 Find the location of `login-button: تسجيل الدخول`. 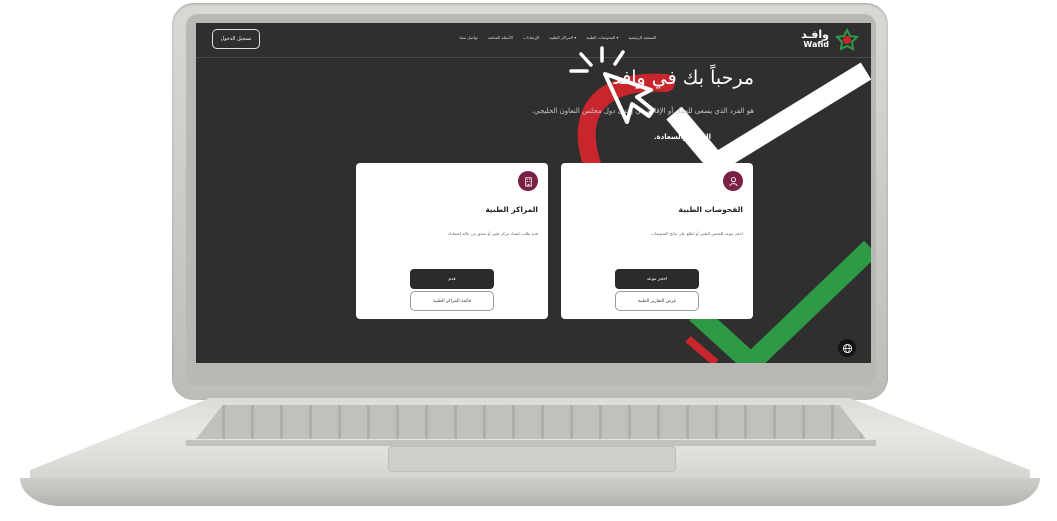

login-button: تسجيل الدخول is located at coordinates (236, 39).